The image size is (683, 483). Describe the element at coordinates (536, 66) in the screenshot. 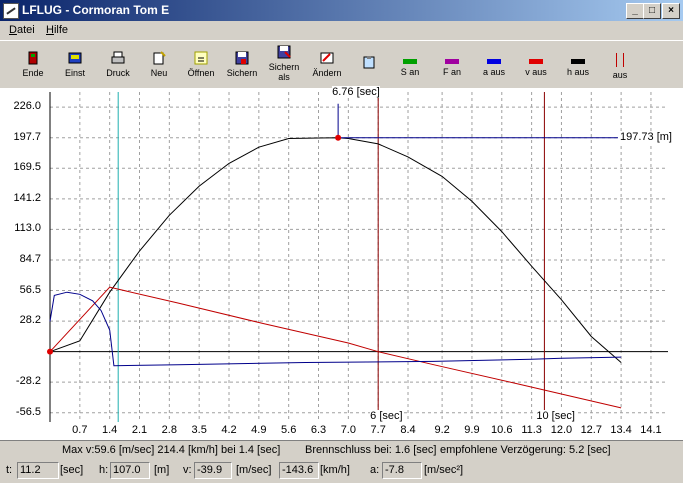

I see `toggle-v-off-button: v aus` at that location.